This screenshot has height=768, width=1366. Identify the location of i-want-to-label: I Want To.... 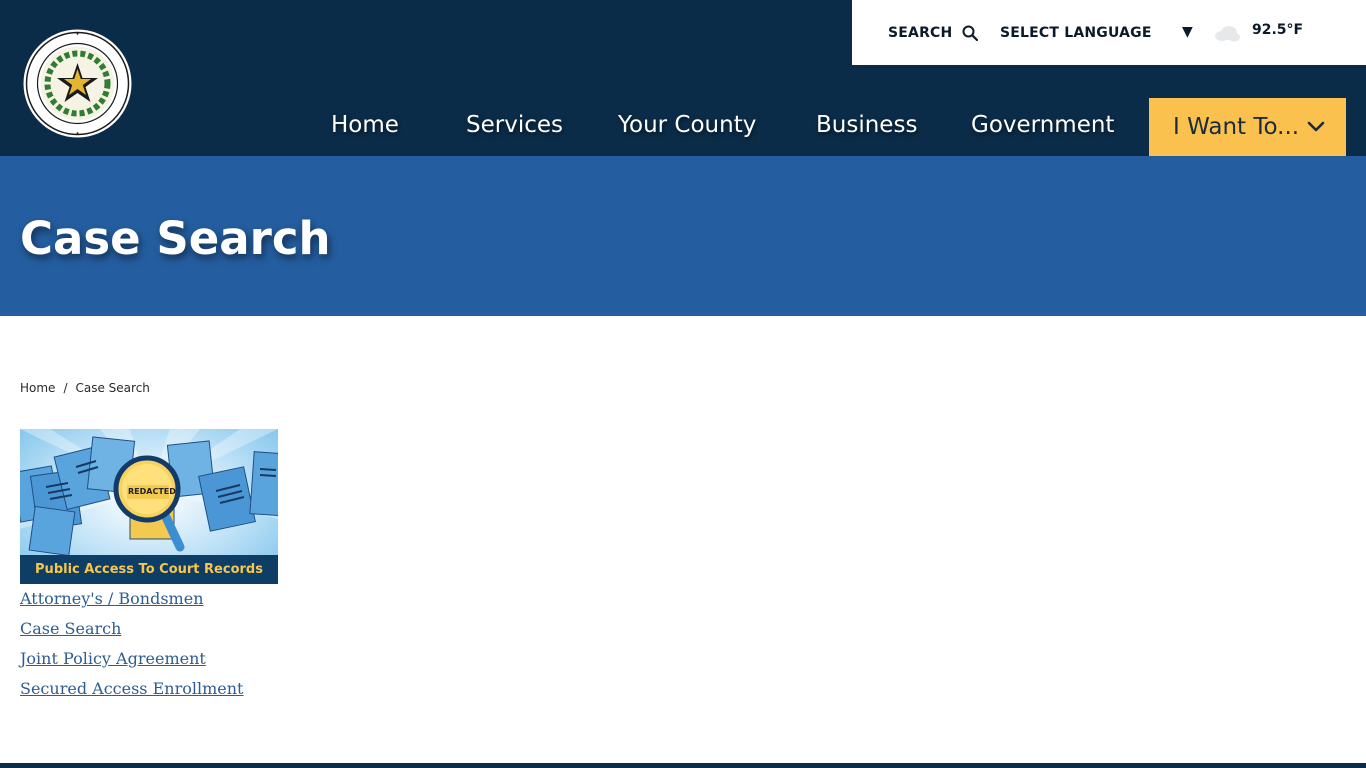
(1236, 127).